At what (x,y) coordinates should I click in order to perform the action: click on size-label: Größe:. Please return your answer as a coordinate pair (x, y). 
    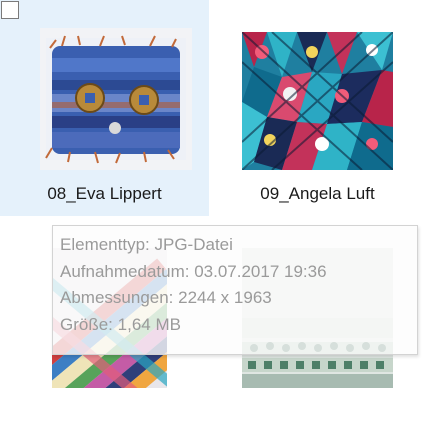
    Looking at the image, I should click on (86, 324).